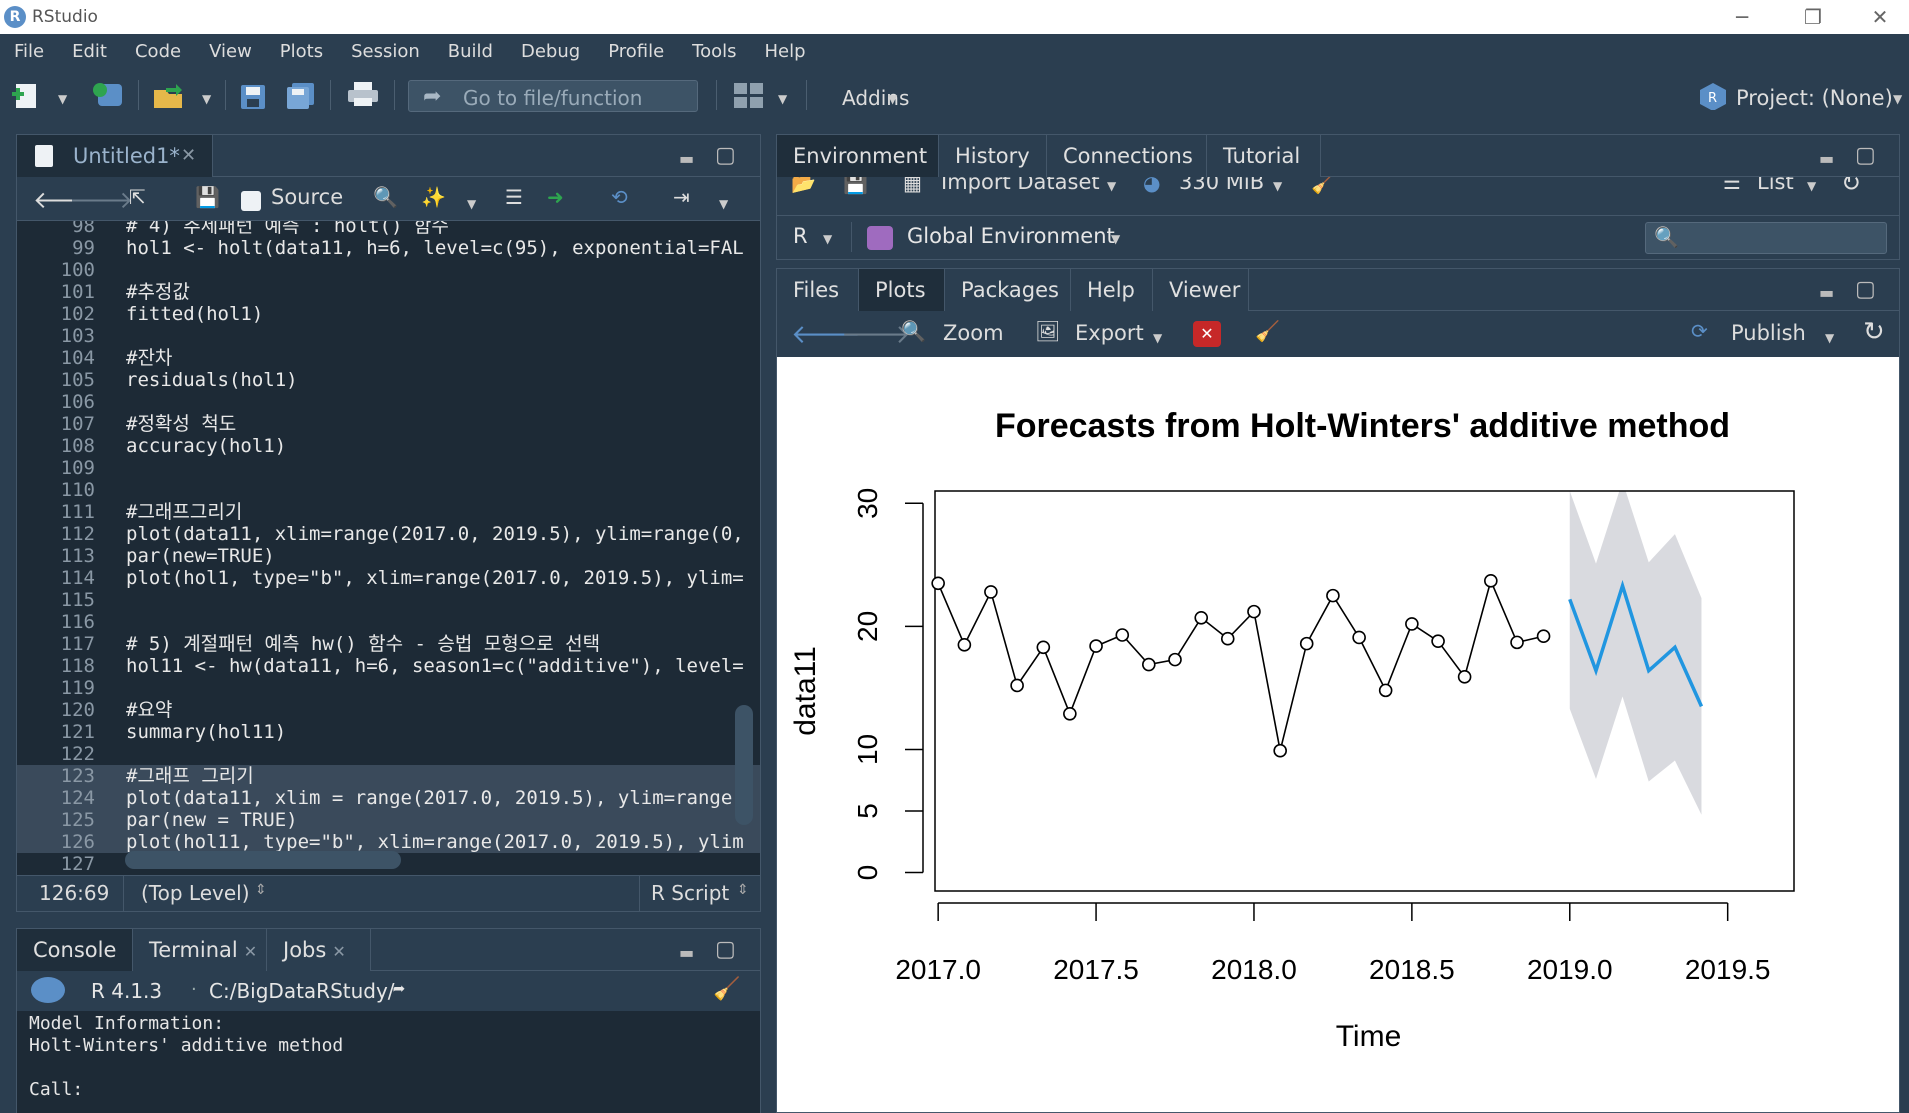 This screenshot has height=1113, width=1909. What do you see at coordinates (800, 236) in the screenshot?
I see `language-selector: R` at bounding box center [800, 236].